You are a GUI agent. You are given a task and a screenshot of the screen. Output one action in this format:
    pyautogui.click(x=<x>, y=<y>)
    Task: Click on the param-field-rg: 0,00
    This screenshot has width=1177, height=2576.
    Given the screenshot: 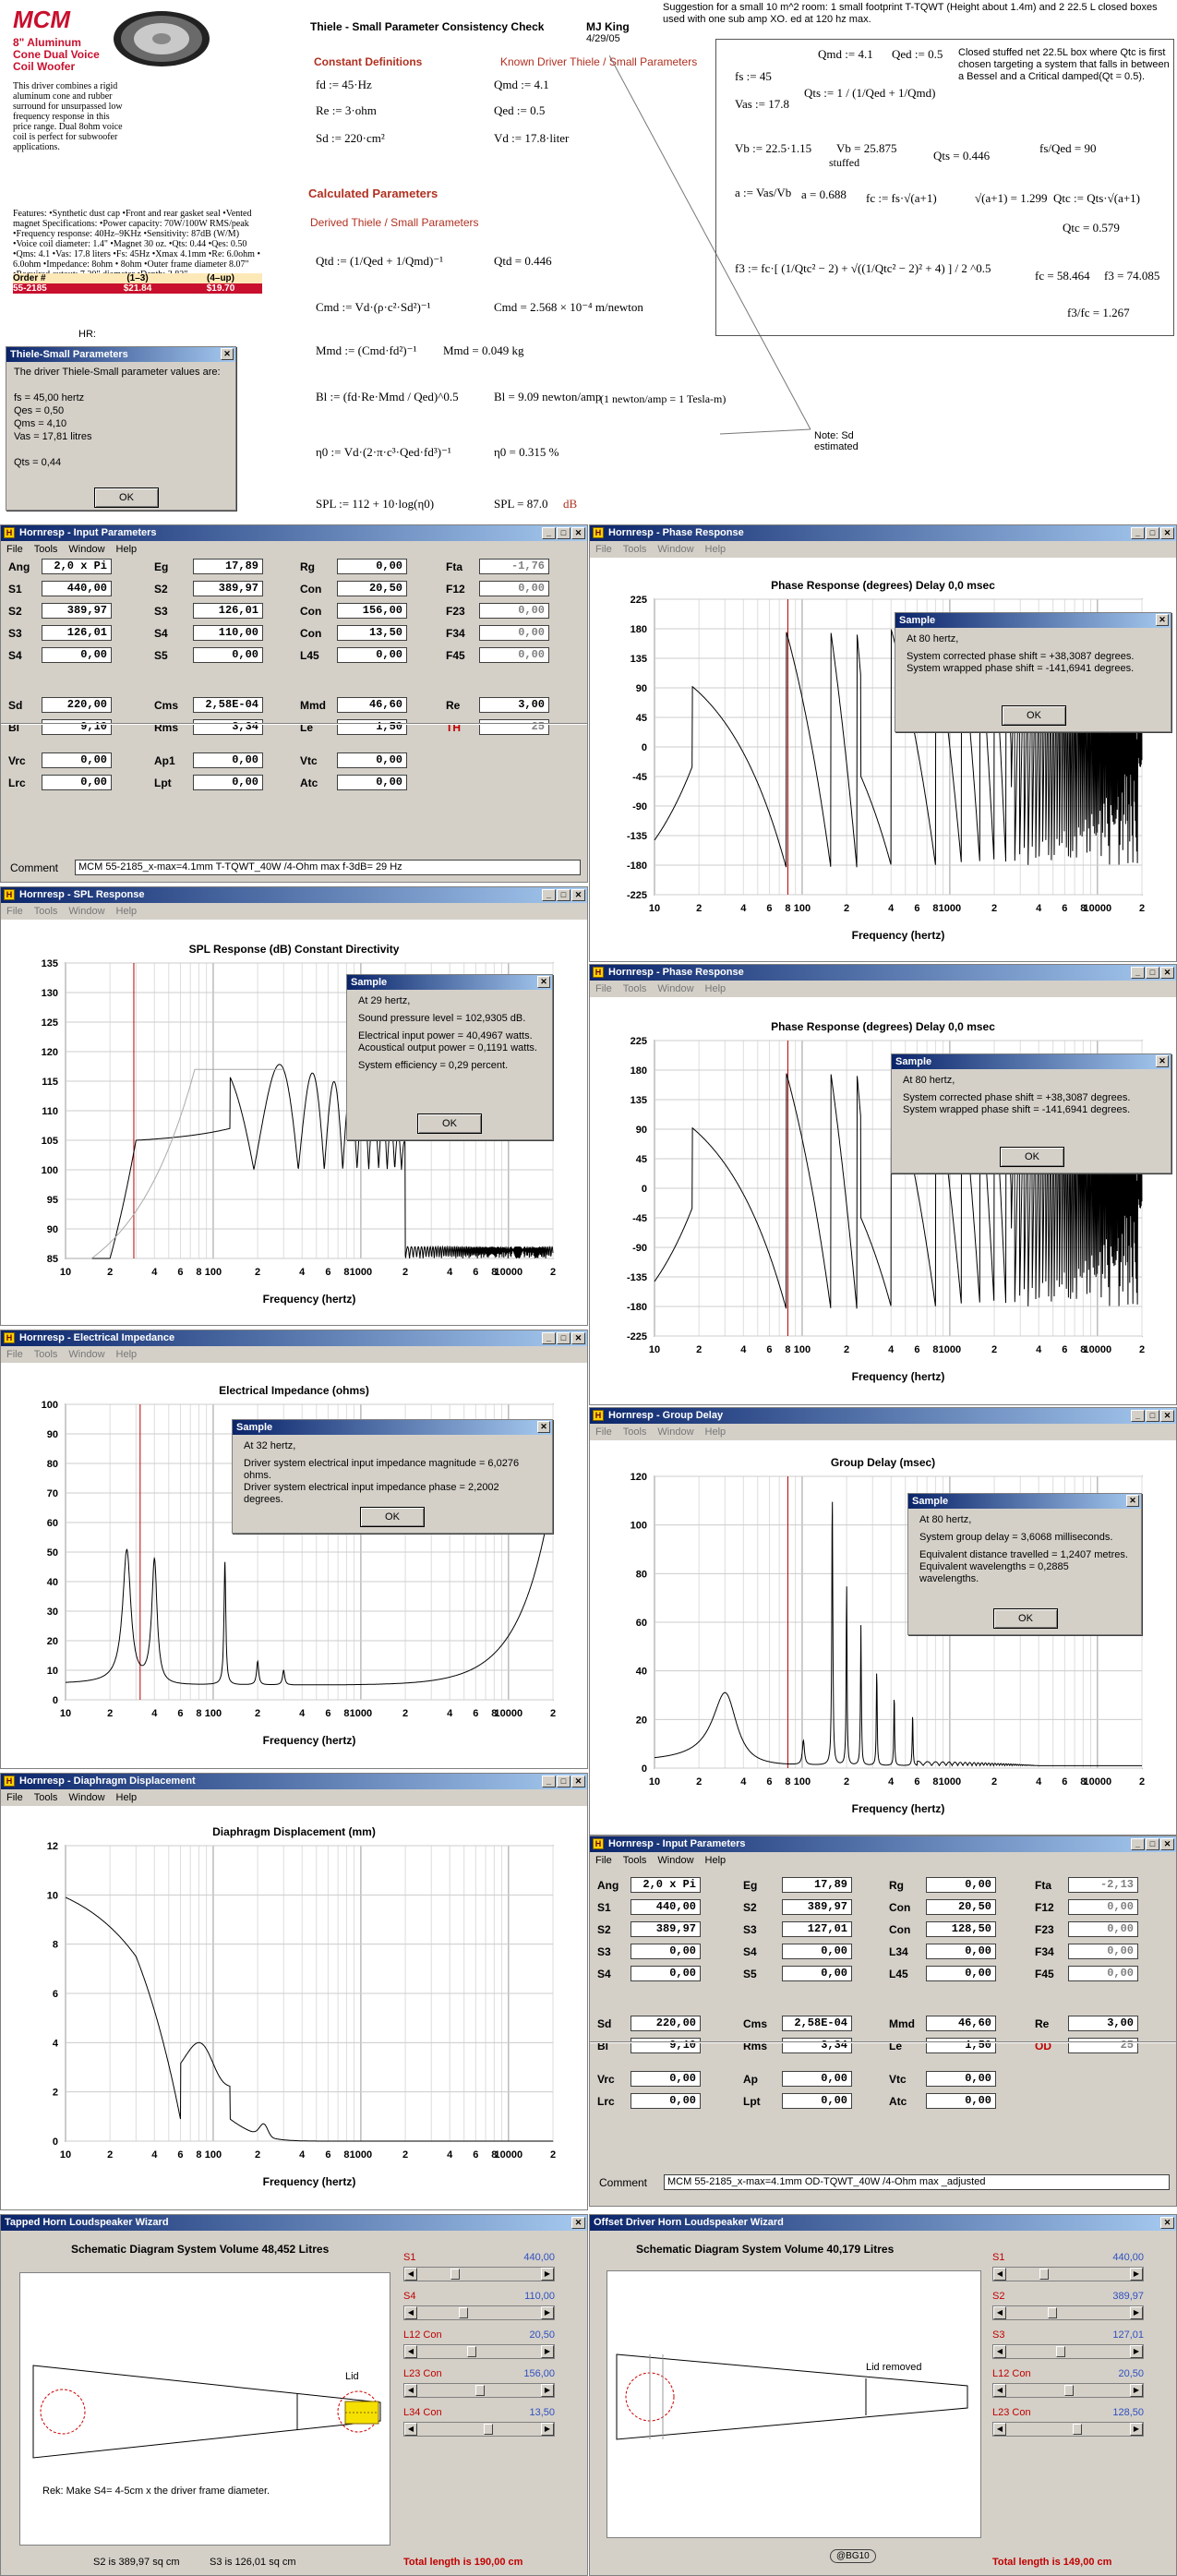 What is the action you would take?
    pyautogui.click(x=372, y=566)
    